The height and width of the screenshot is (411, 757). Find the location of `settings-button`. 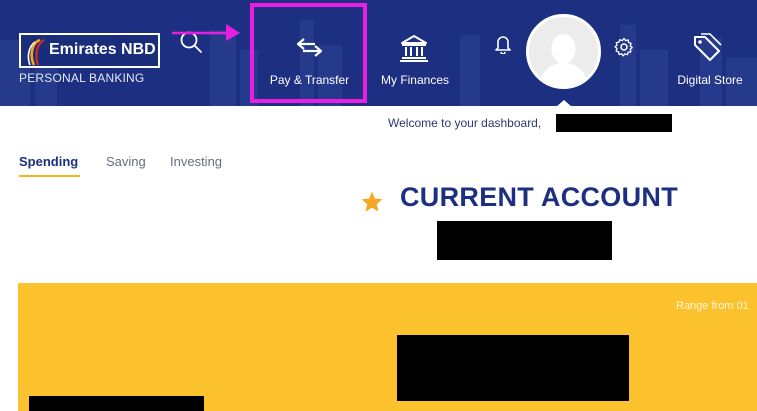

settings-button is located at coordinates (624, 47).